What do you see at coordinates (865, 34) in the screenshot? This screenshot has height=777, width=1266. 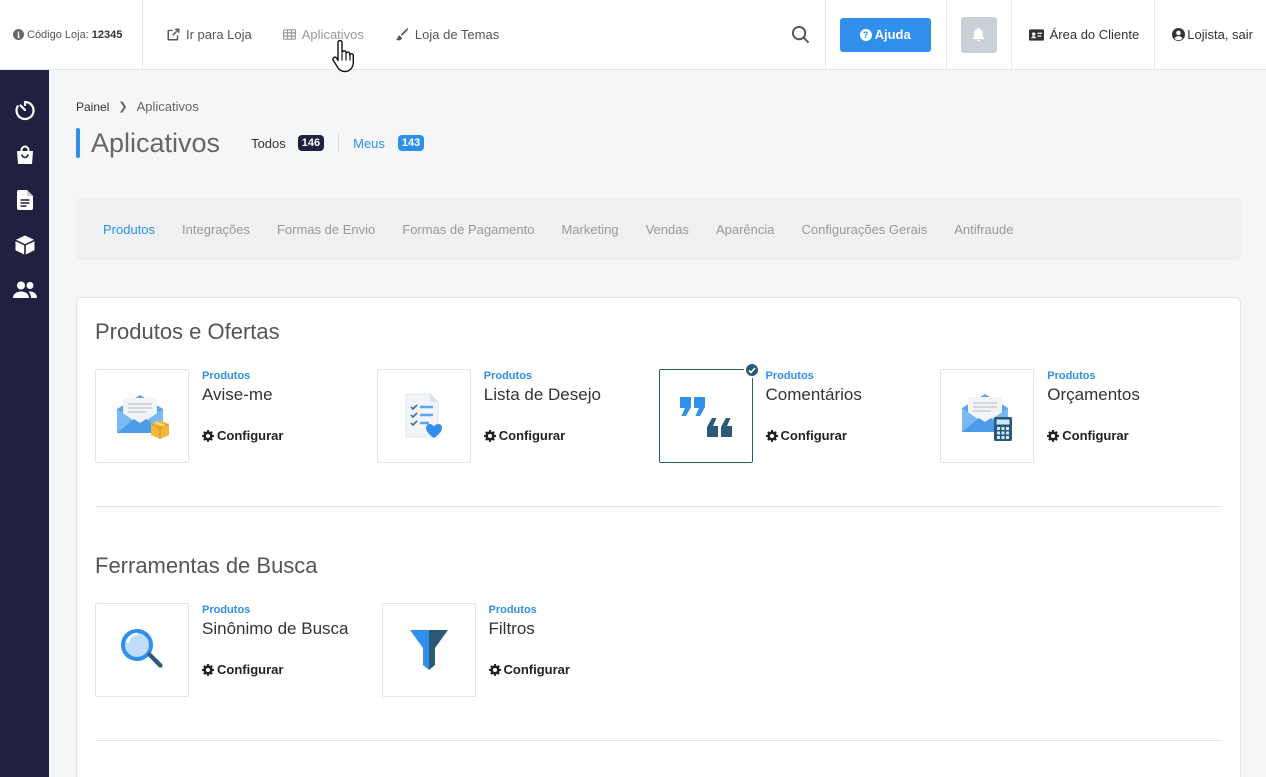 I see `question-icon: ?` at bounding box center [865, 34].